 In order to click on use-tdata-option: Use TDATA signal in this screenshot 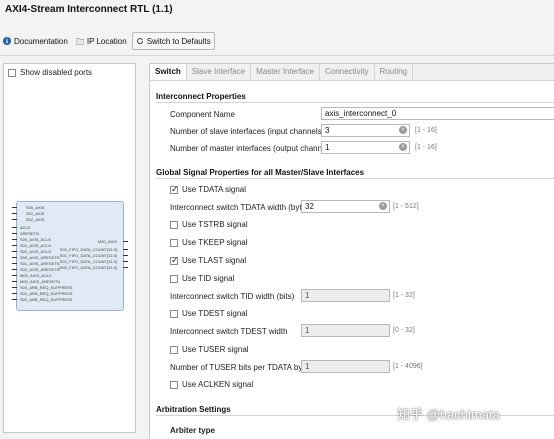, I will do `click(208, 189)`.